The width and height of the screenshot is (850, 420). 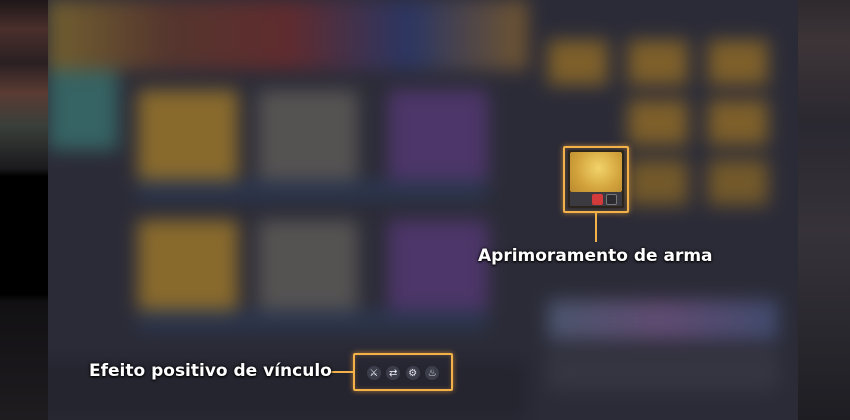 I want to click on bond-effect-highlight, so click(x=403, y=372).